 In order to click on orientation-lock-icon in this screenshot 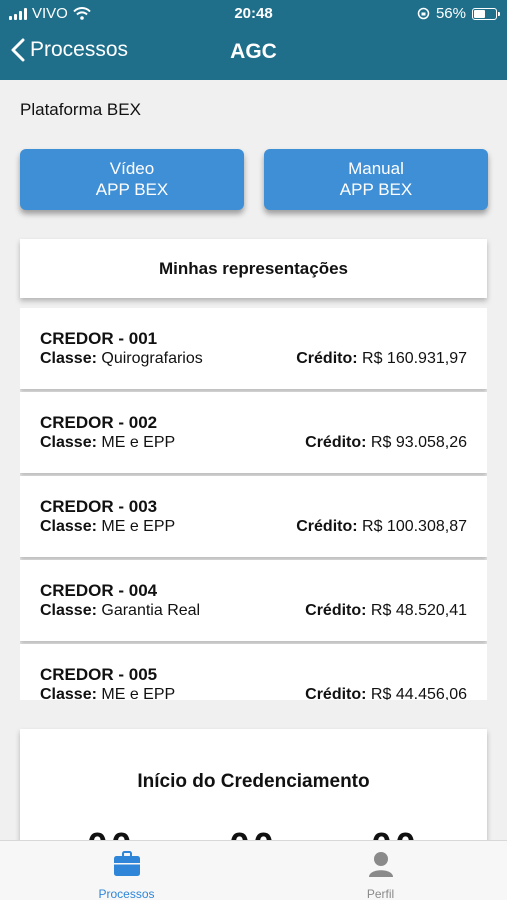, I will do `click(423, 13)`.